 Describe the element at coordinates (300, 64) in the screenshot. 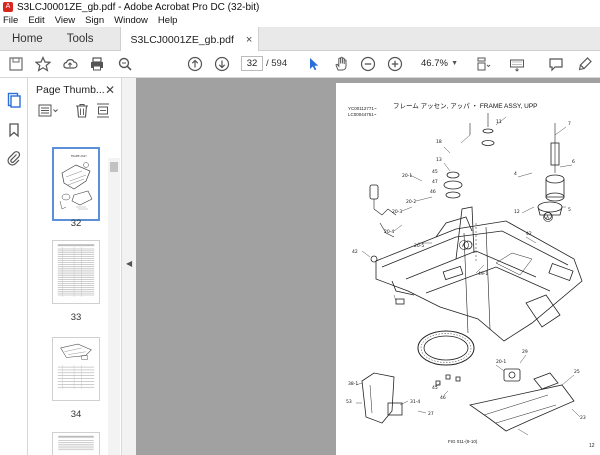

I see `main-toolbar: 32 / 594 46.7% ▼` at that location.